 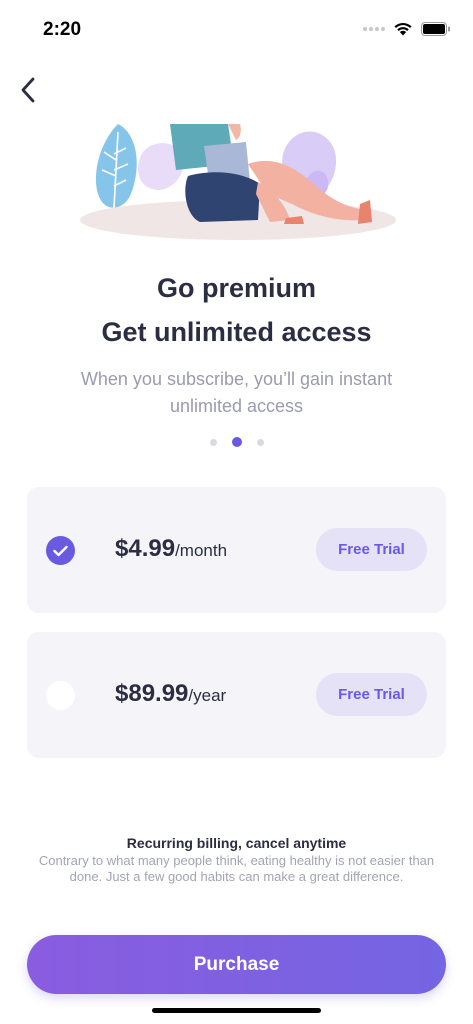 I want to click on plan-radio-selected, so click(x=60, y=550).